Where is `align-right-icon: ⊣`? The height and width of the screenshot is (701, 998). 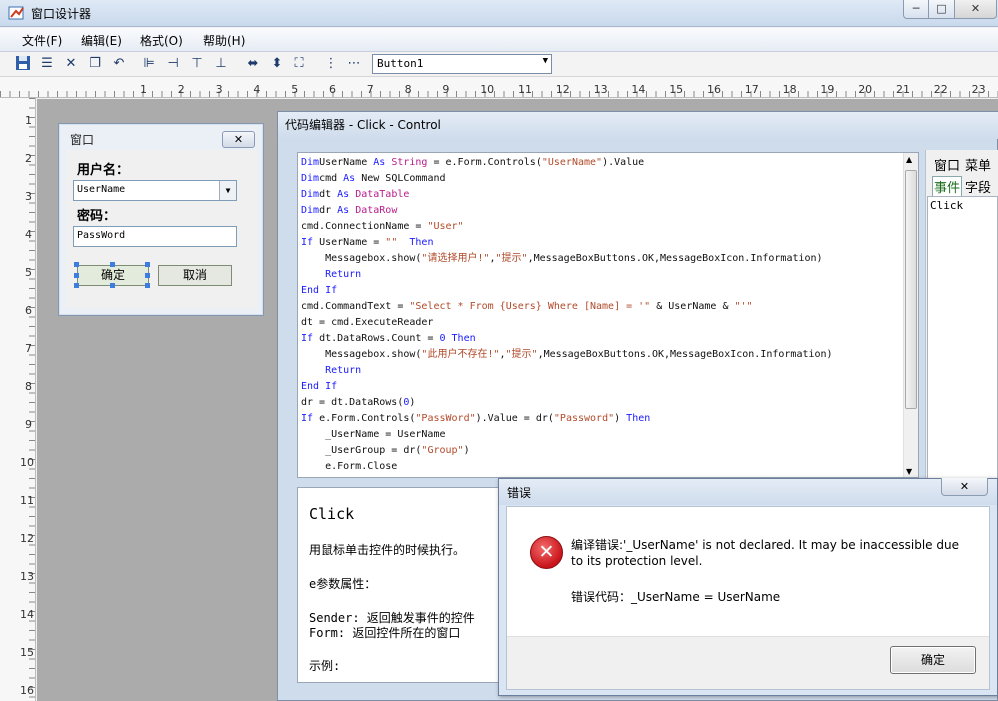
align-right-icon: ⊣ is located at coordinates (173, 64).